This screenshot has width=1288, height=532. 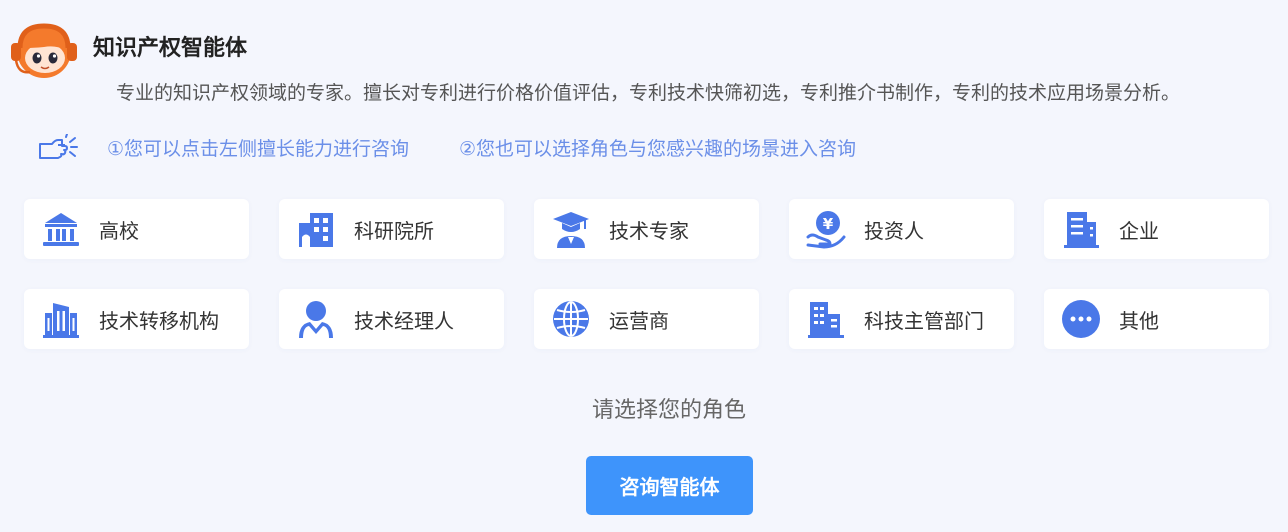 I want to click on role-label: 科技主管部门, so click(x=924, y=320).